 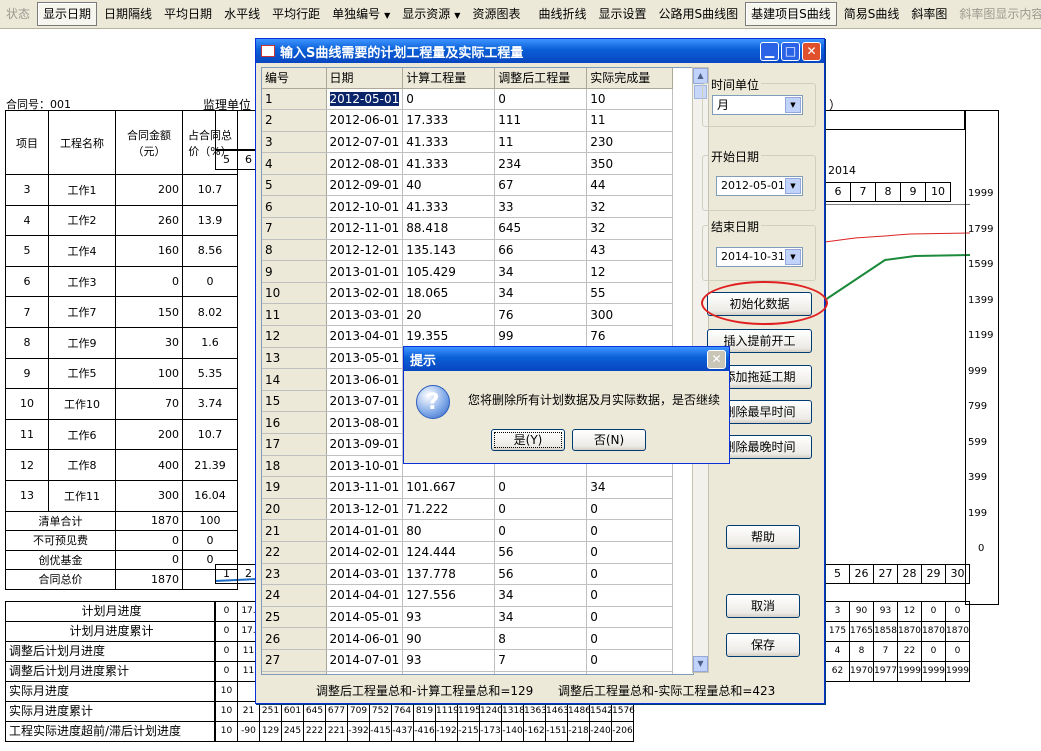 What do you see at coordinates (365, 250) in the screenshot?
I see `table-cell: 2012-12-01` at bounding box center [365, 250].